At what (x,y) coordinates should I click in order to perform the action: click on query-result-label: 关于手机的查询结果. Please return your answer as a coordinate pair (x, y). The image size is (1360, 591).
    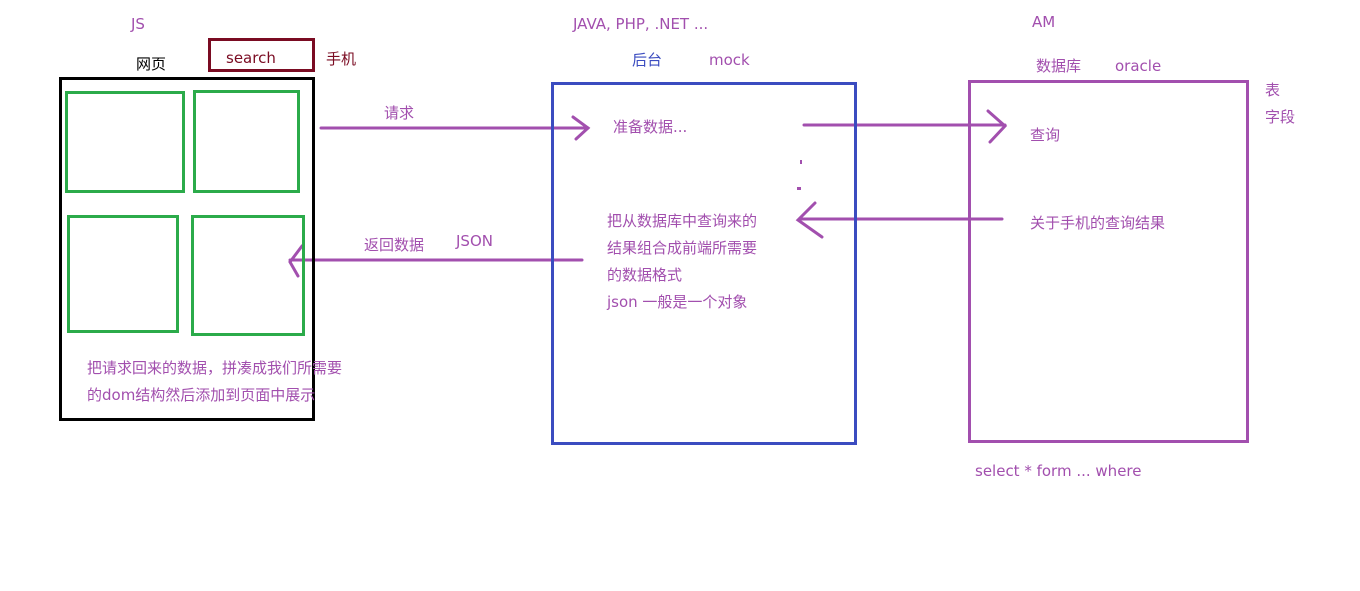
    Looking at the image, I should click on (1098, 223).